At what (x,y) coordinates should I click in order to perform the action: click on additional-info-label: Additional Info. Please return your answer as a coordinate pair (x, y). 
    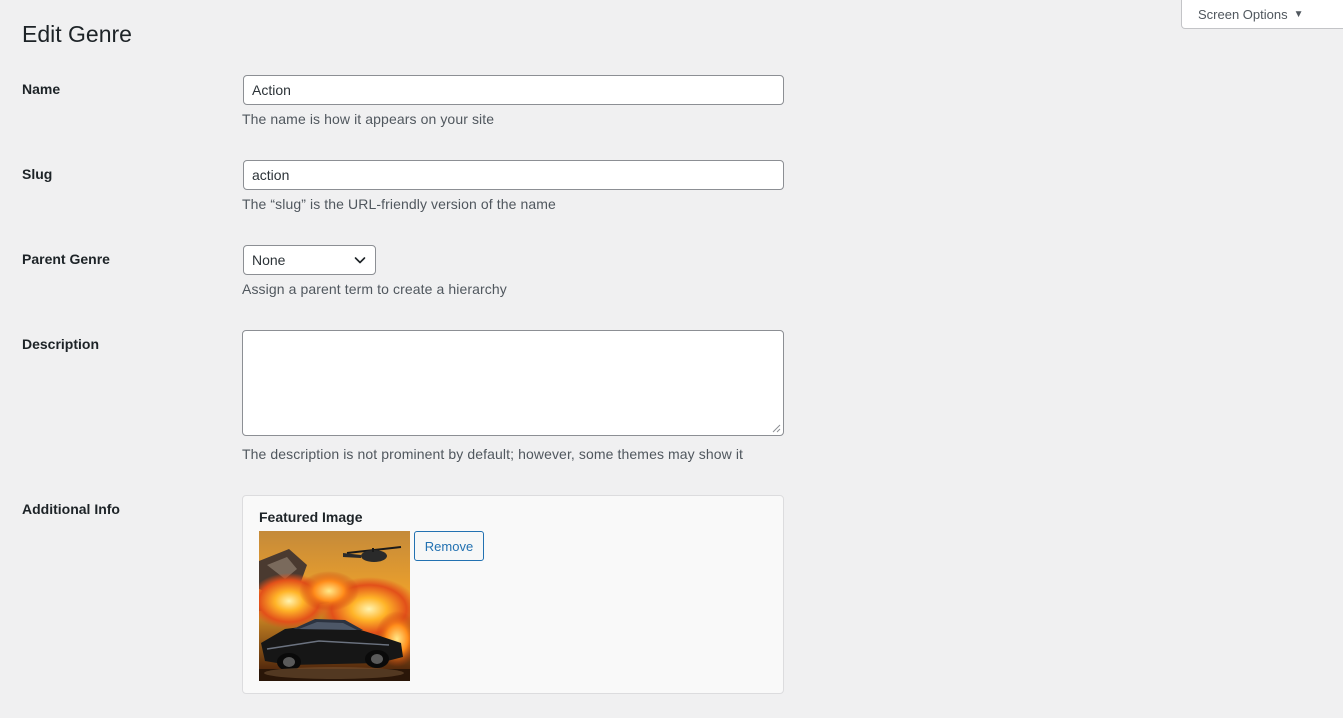
    Looking at the image, I should click on (71, 509).